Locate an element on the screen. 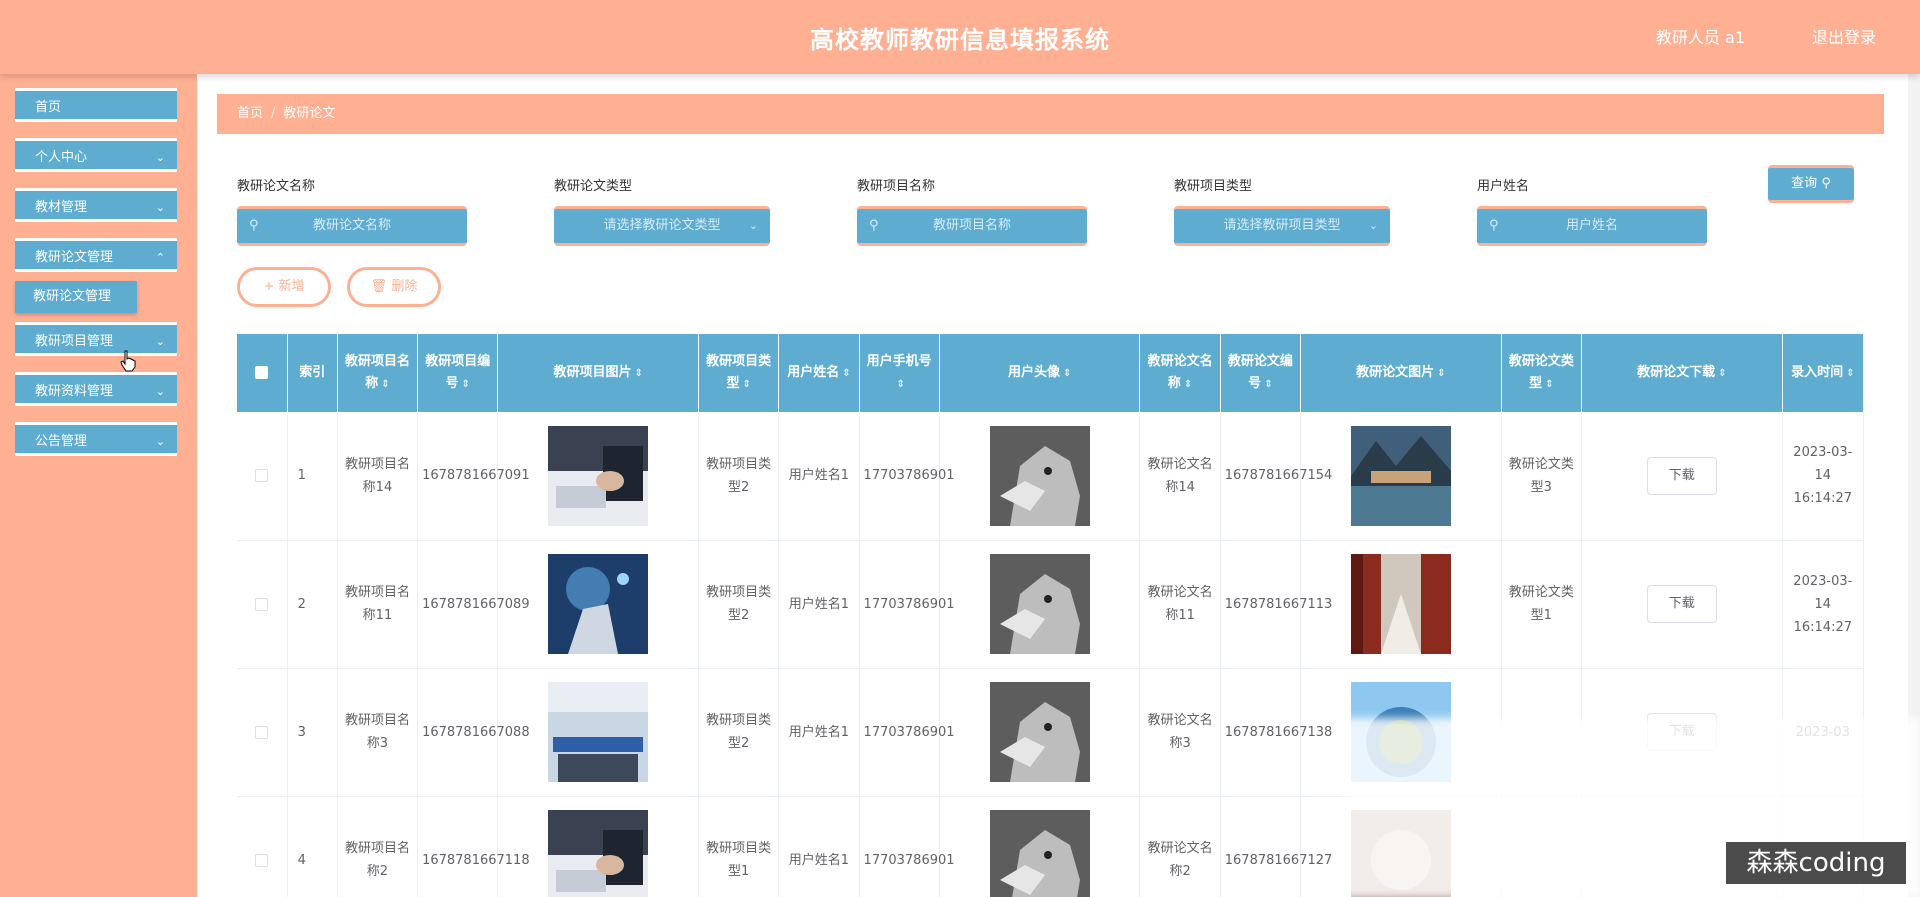  select-placeholder: 请选择教研论文类型 is located at coordinates (662, 225).